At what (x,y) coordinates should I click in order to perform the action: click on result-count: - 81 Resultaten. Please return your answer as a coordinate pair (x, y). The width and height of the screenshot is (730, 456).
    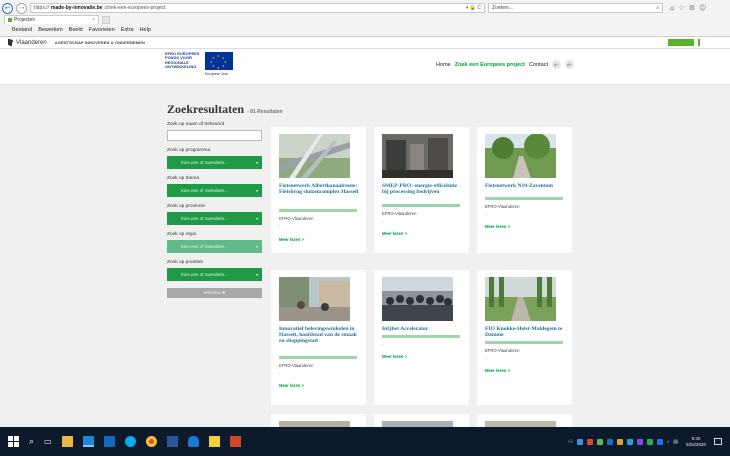
    Looking at the image, I should click on (265, 112).